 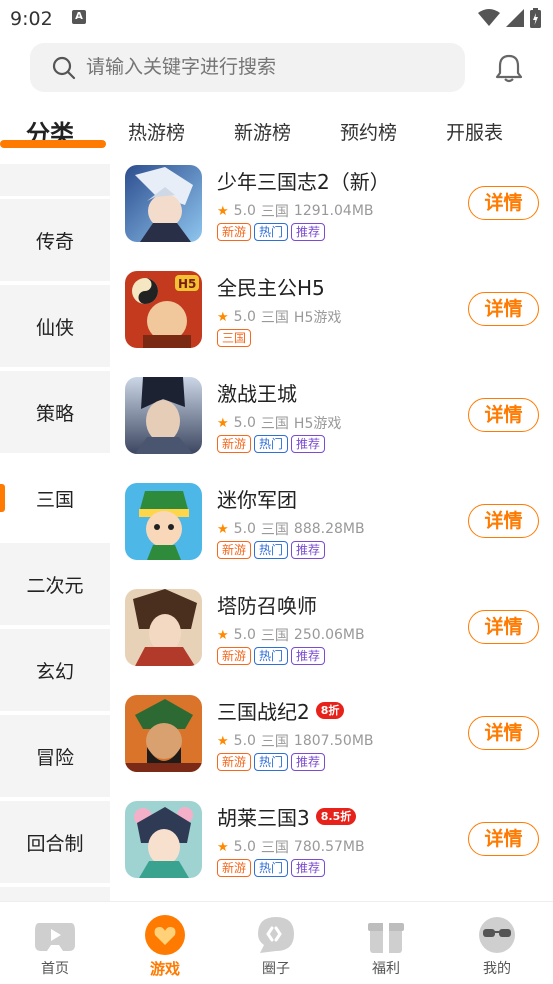 What do you see at coordinates (271, 288) in the screenshot?
I see `game-title: 全民主公H5` at bounding box center [271, 288].